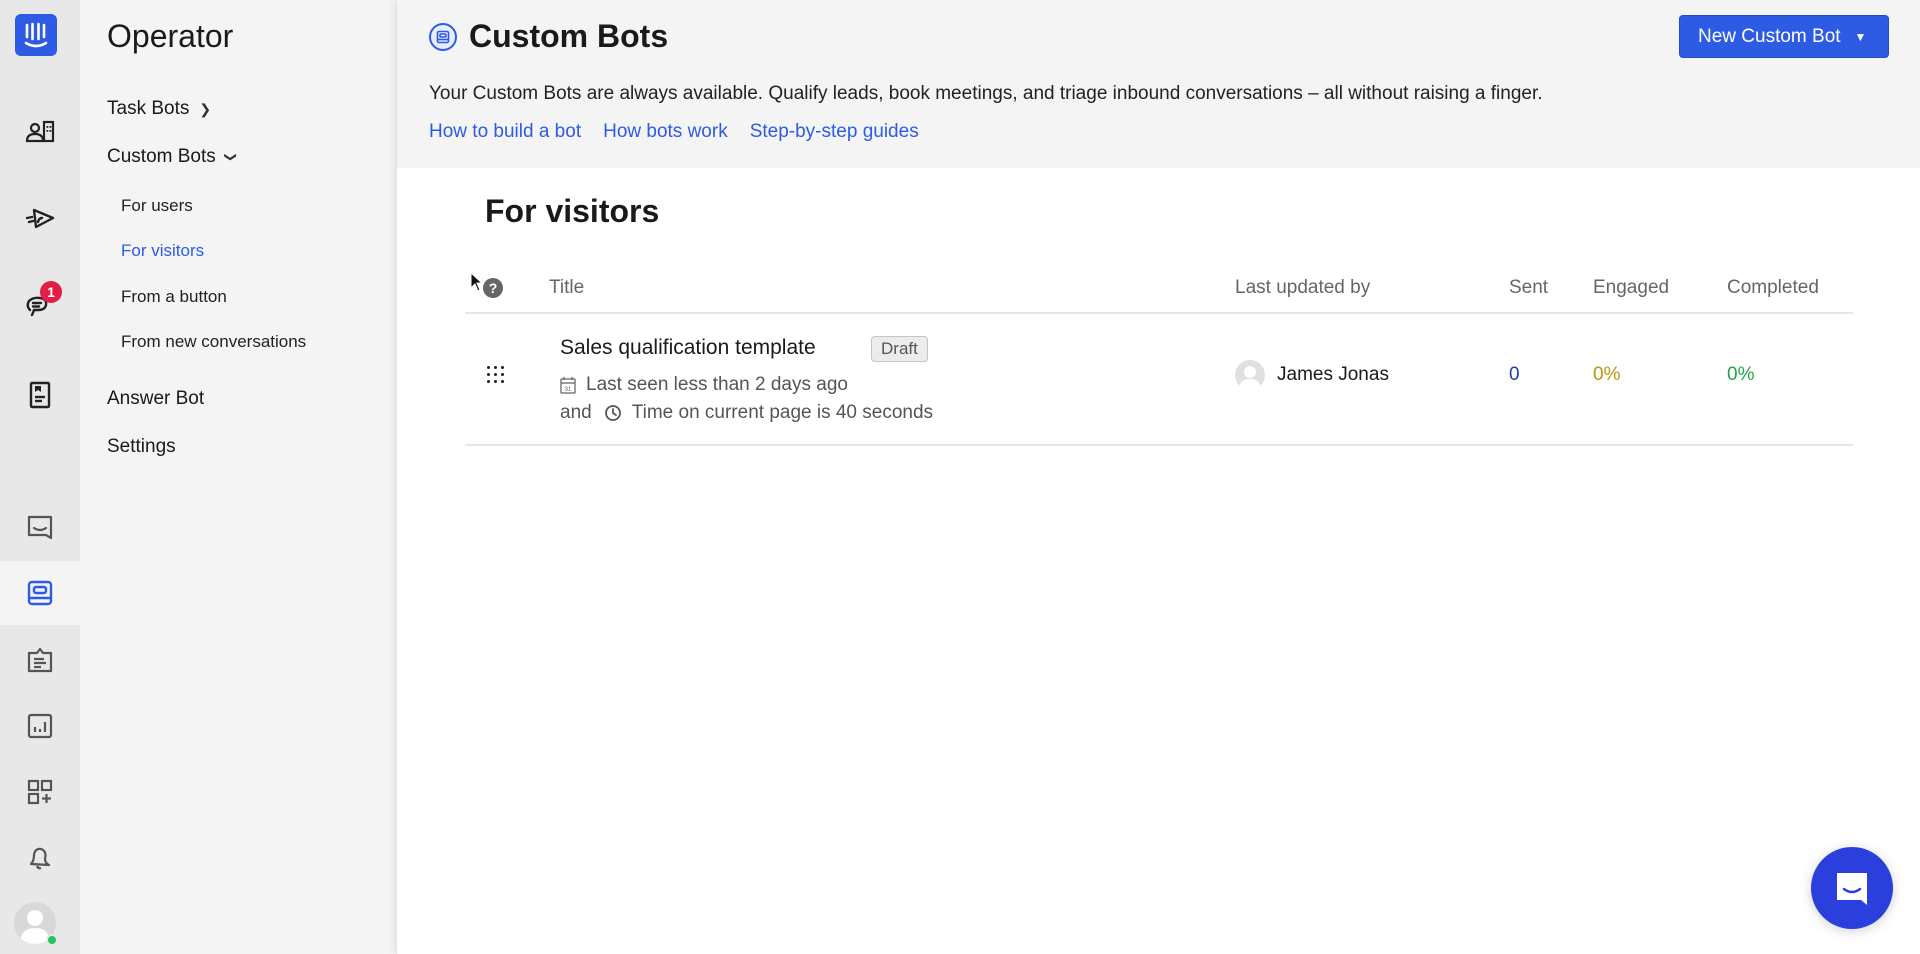 The width and height of the screenshot is (1920, 954). What do you see at coordinates (576, 412) in the screenshot?
I see `rule-conjunction: and` at bounding box center [576, 412].